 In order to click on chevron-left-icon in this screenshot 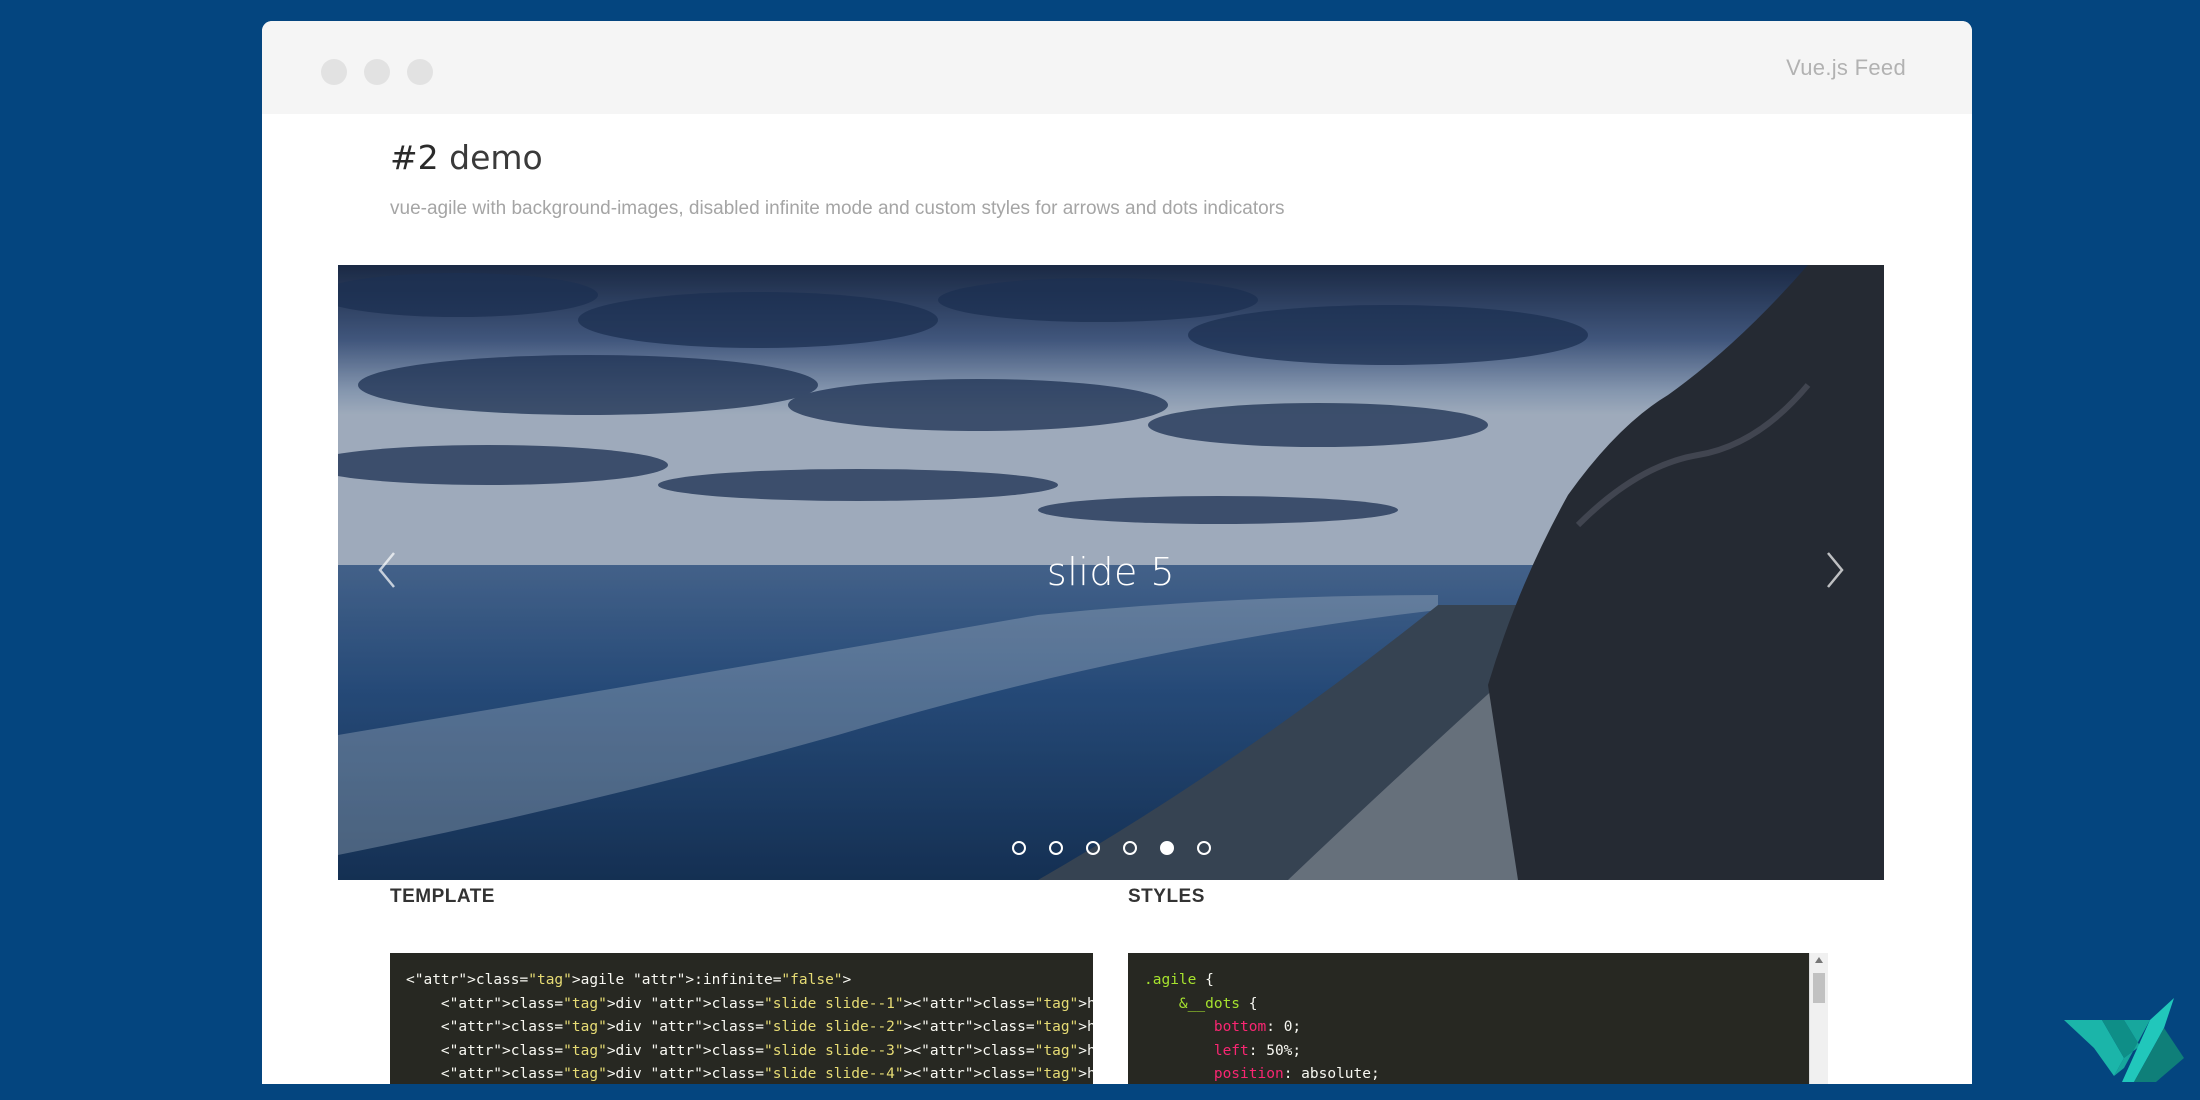, I will do `click(386, 570)`.